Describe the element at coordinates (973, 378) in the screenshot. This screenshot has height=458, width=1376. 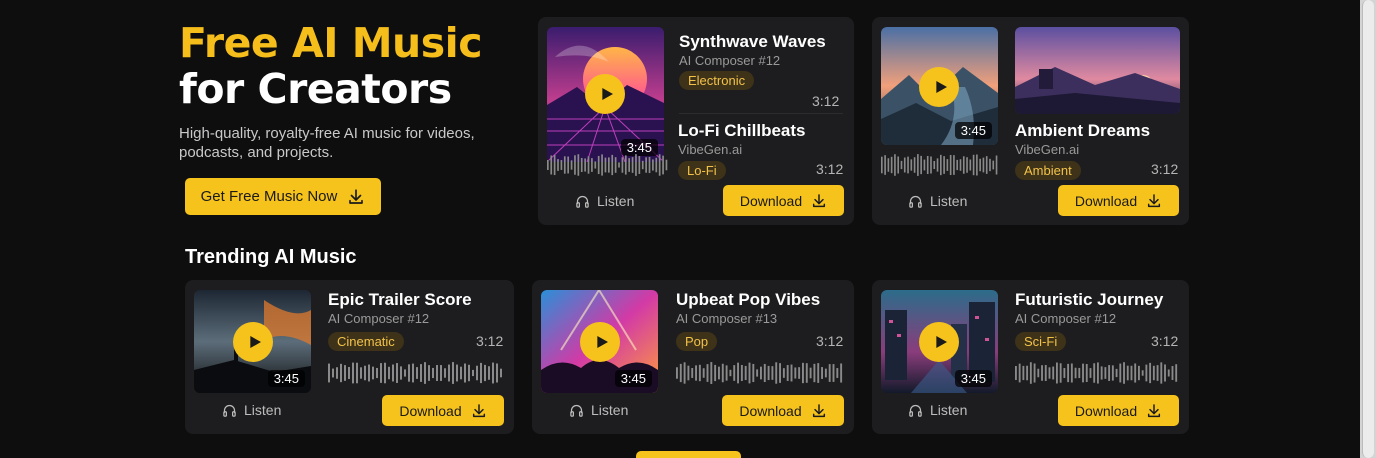
I see `track-duration: 3:45` at that location.